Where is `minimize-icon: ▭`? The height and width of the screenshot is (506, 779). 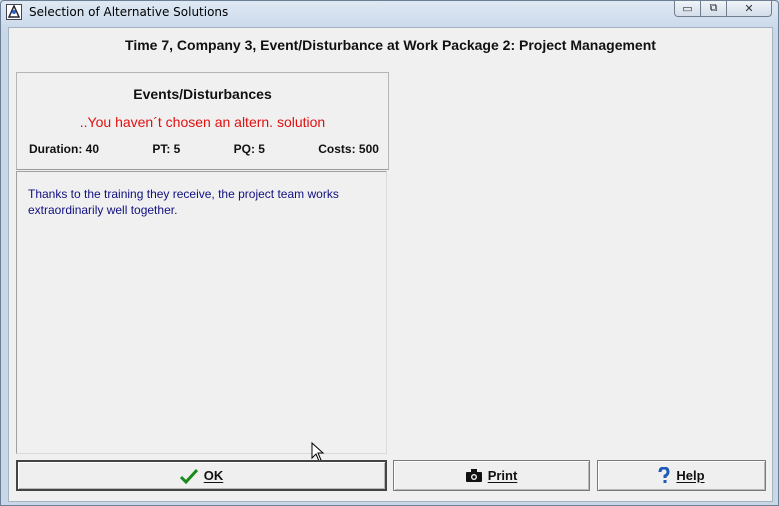
minimize-icon: ▭ is located at coordinates (687, 9).